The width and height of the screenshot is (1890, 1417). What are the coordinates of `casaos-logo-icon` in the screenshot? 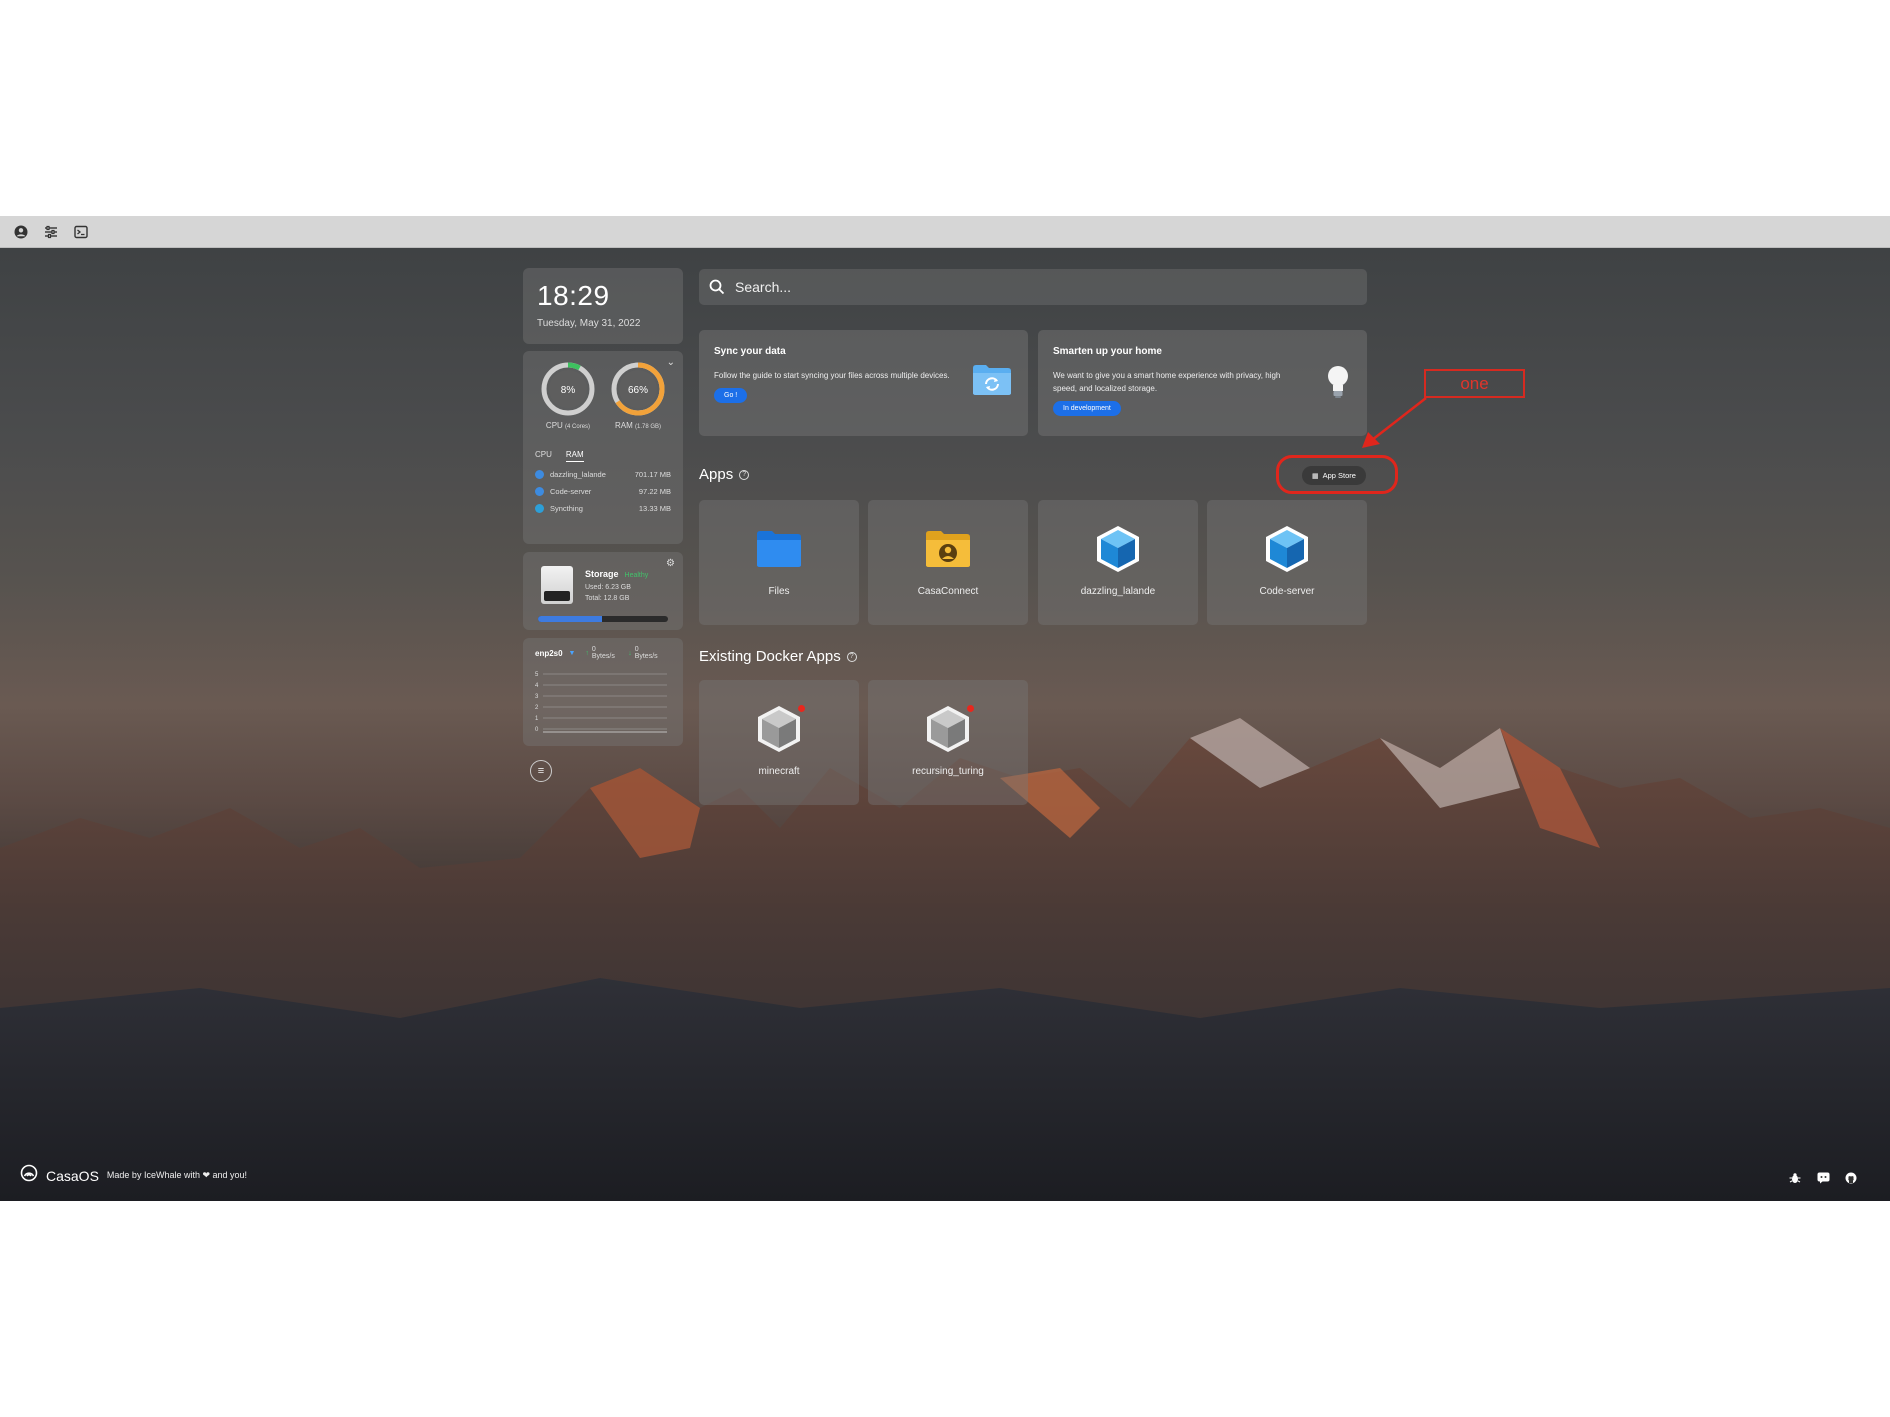 It's located at (29, 1175).